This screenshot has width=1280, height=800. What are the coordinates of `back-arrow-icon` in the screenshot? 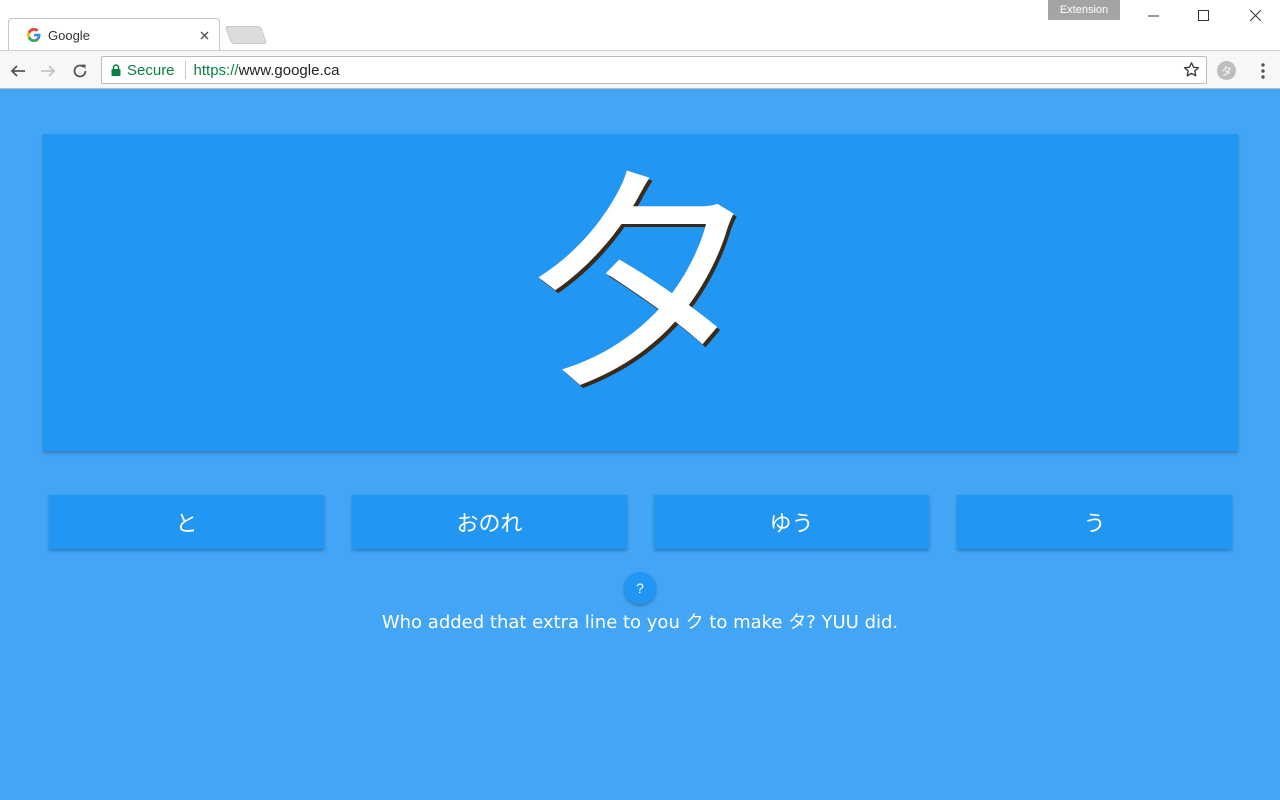 It's located at (18, 71).